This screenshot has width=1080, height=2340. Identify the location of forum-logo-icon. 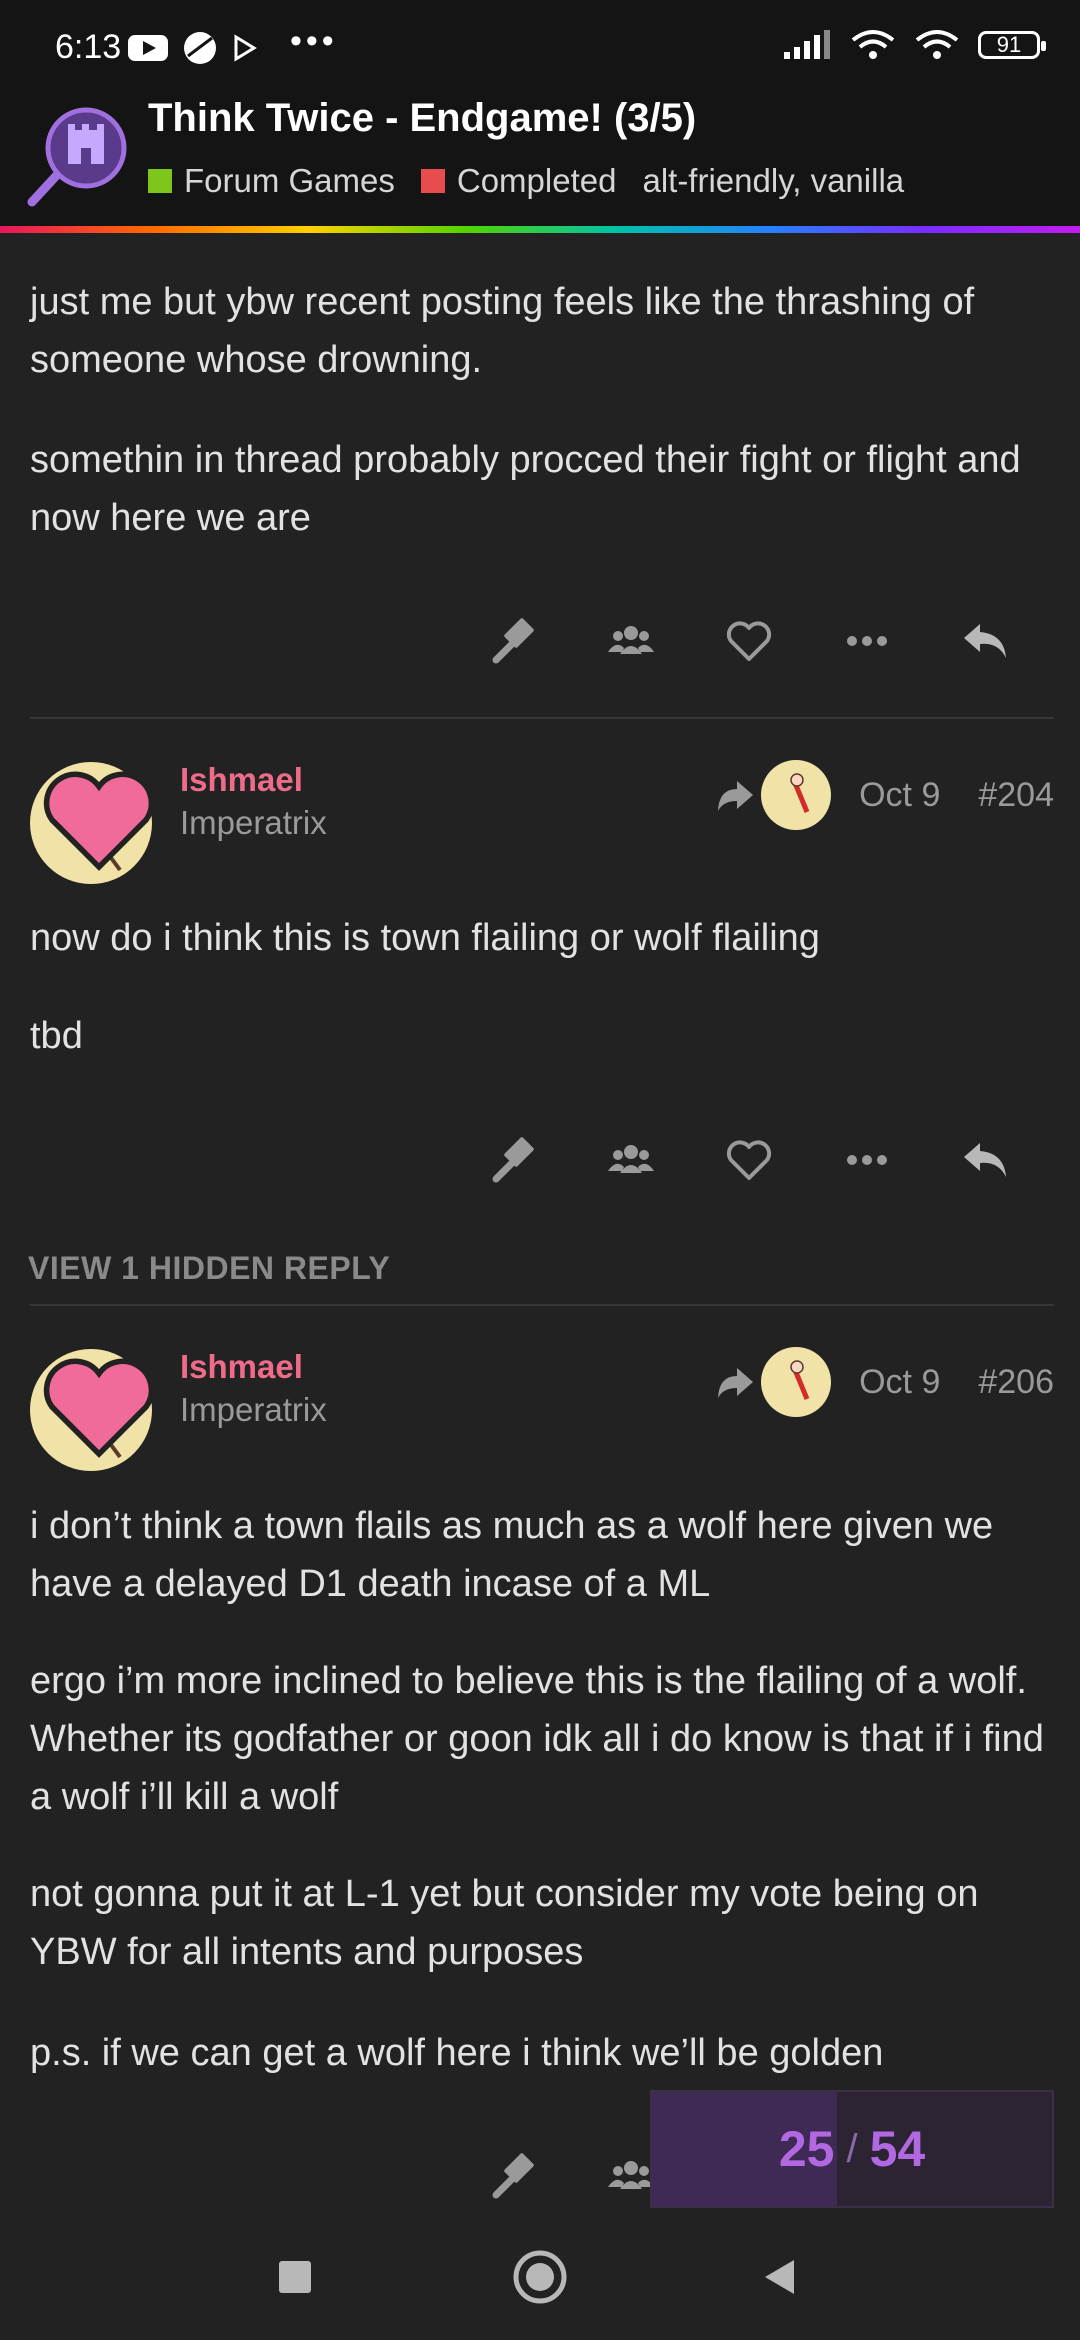
(81, 155).